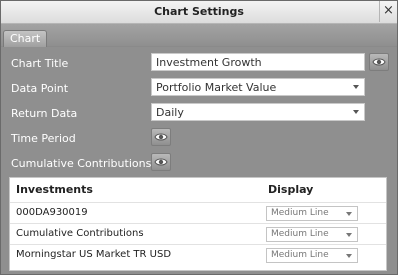 The width and height of the screenshot is (398, 275). What do you see at coordinates (170, 112) in the screenshot?
I see `return-data-value: Daily` at bounding box center [170, 112].